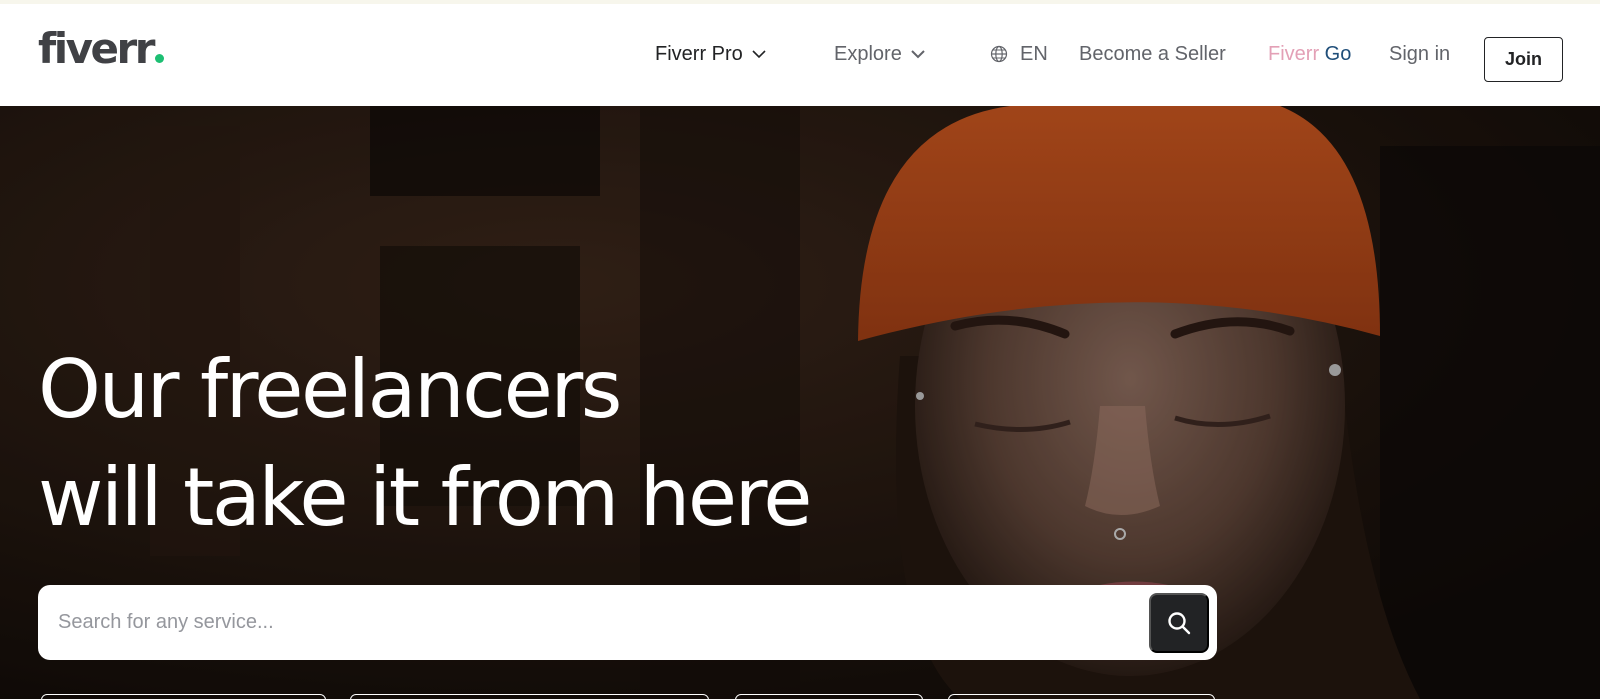 This screenshot has height=699, width=1600. What do you see at coordinates (1034, 54) in the screenshot?
I see `nav-language-label: EN` at bounding box center [1034, 54].